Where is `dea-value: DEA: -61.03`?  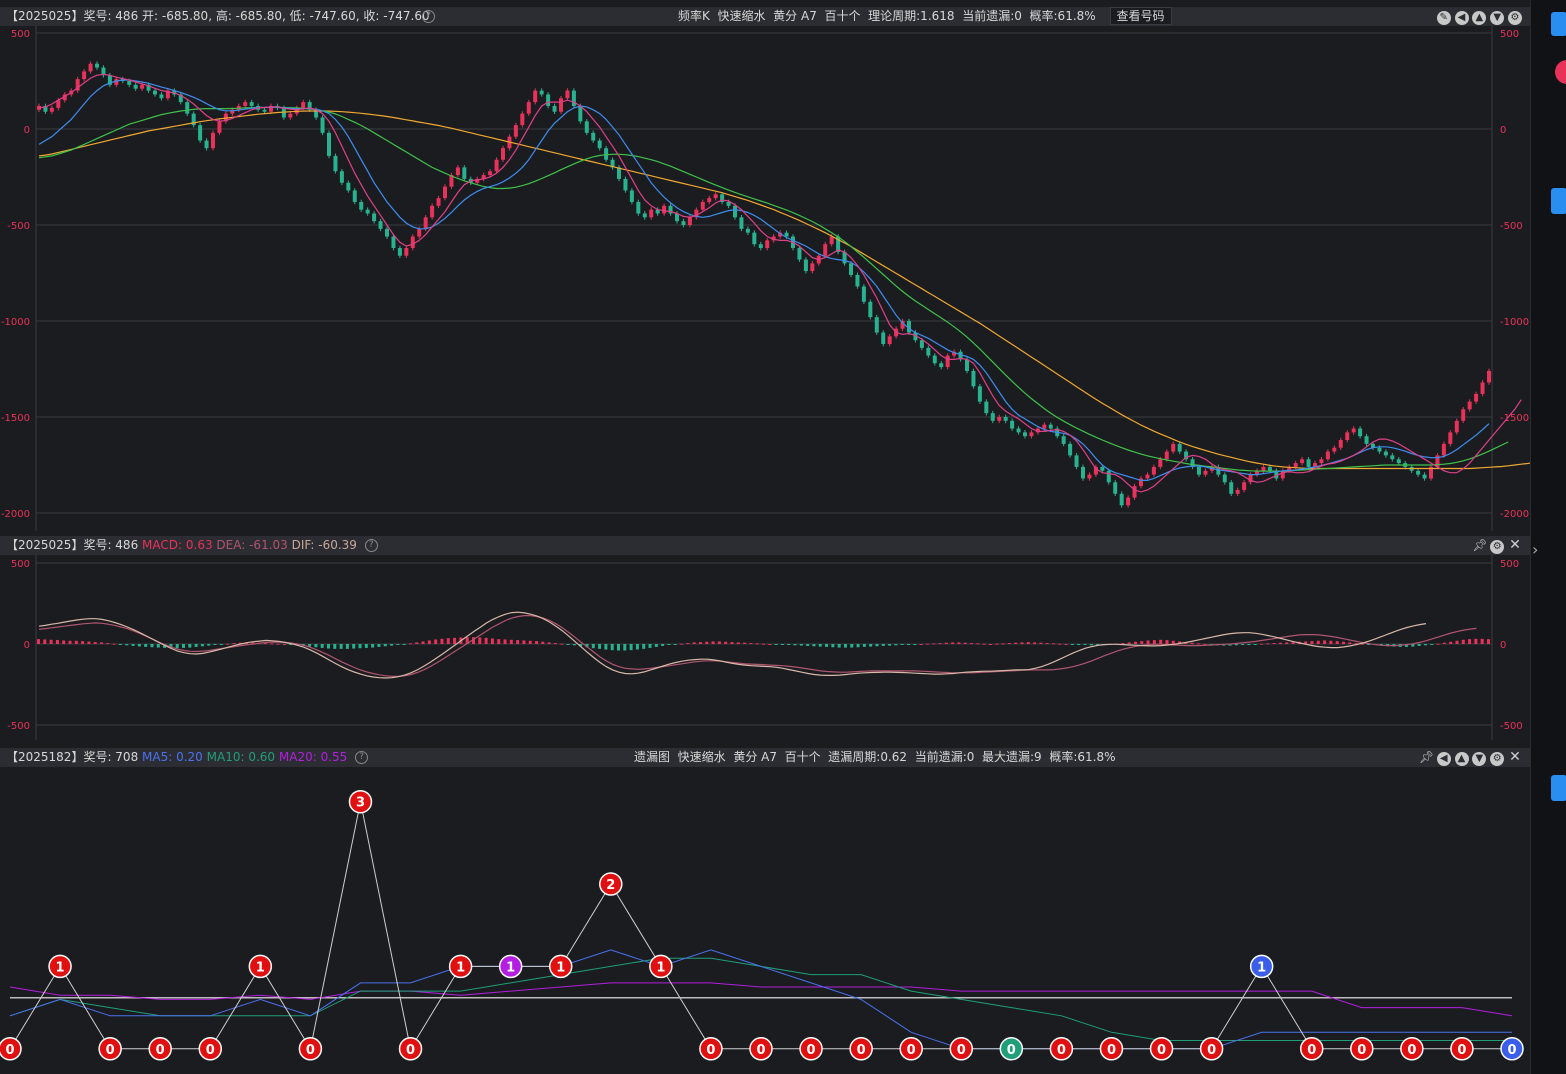
dea-value: DEA: -61.03 is located at coordinates (252, 545).